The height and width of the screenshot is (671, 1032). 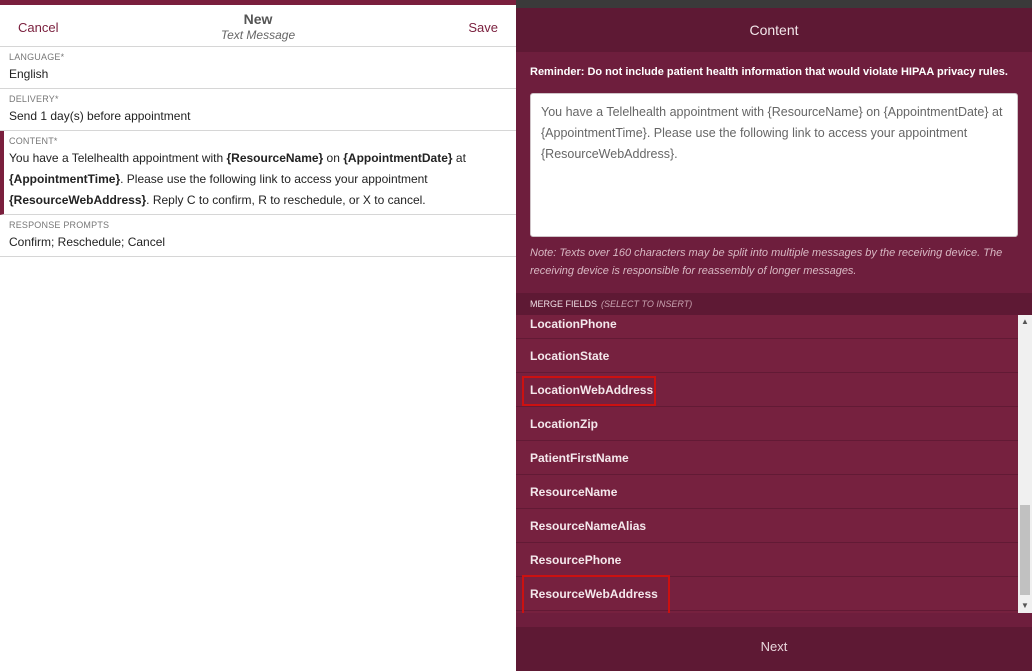 What do you see at coordinates (564, 424) in the screenshot?
I see `merge-field-label: LocationZip` at bounding box center [564, 424].